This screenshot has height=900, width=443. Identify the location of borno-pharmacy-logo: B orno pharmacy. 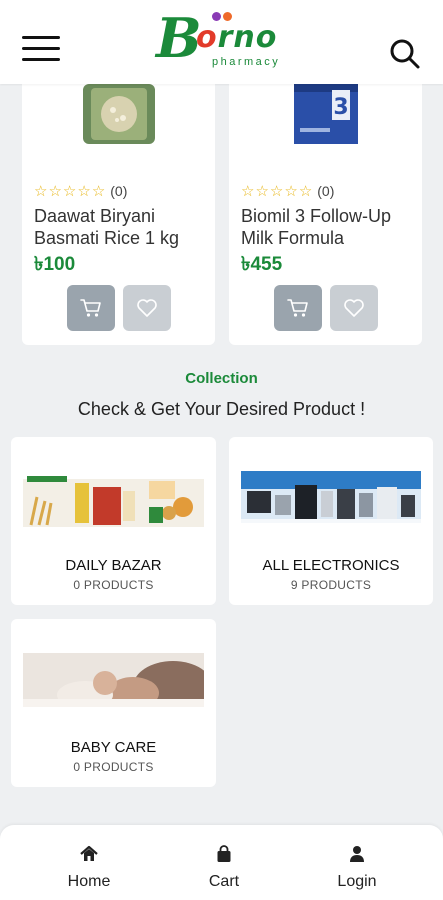
(231, 41).